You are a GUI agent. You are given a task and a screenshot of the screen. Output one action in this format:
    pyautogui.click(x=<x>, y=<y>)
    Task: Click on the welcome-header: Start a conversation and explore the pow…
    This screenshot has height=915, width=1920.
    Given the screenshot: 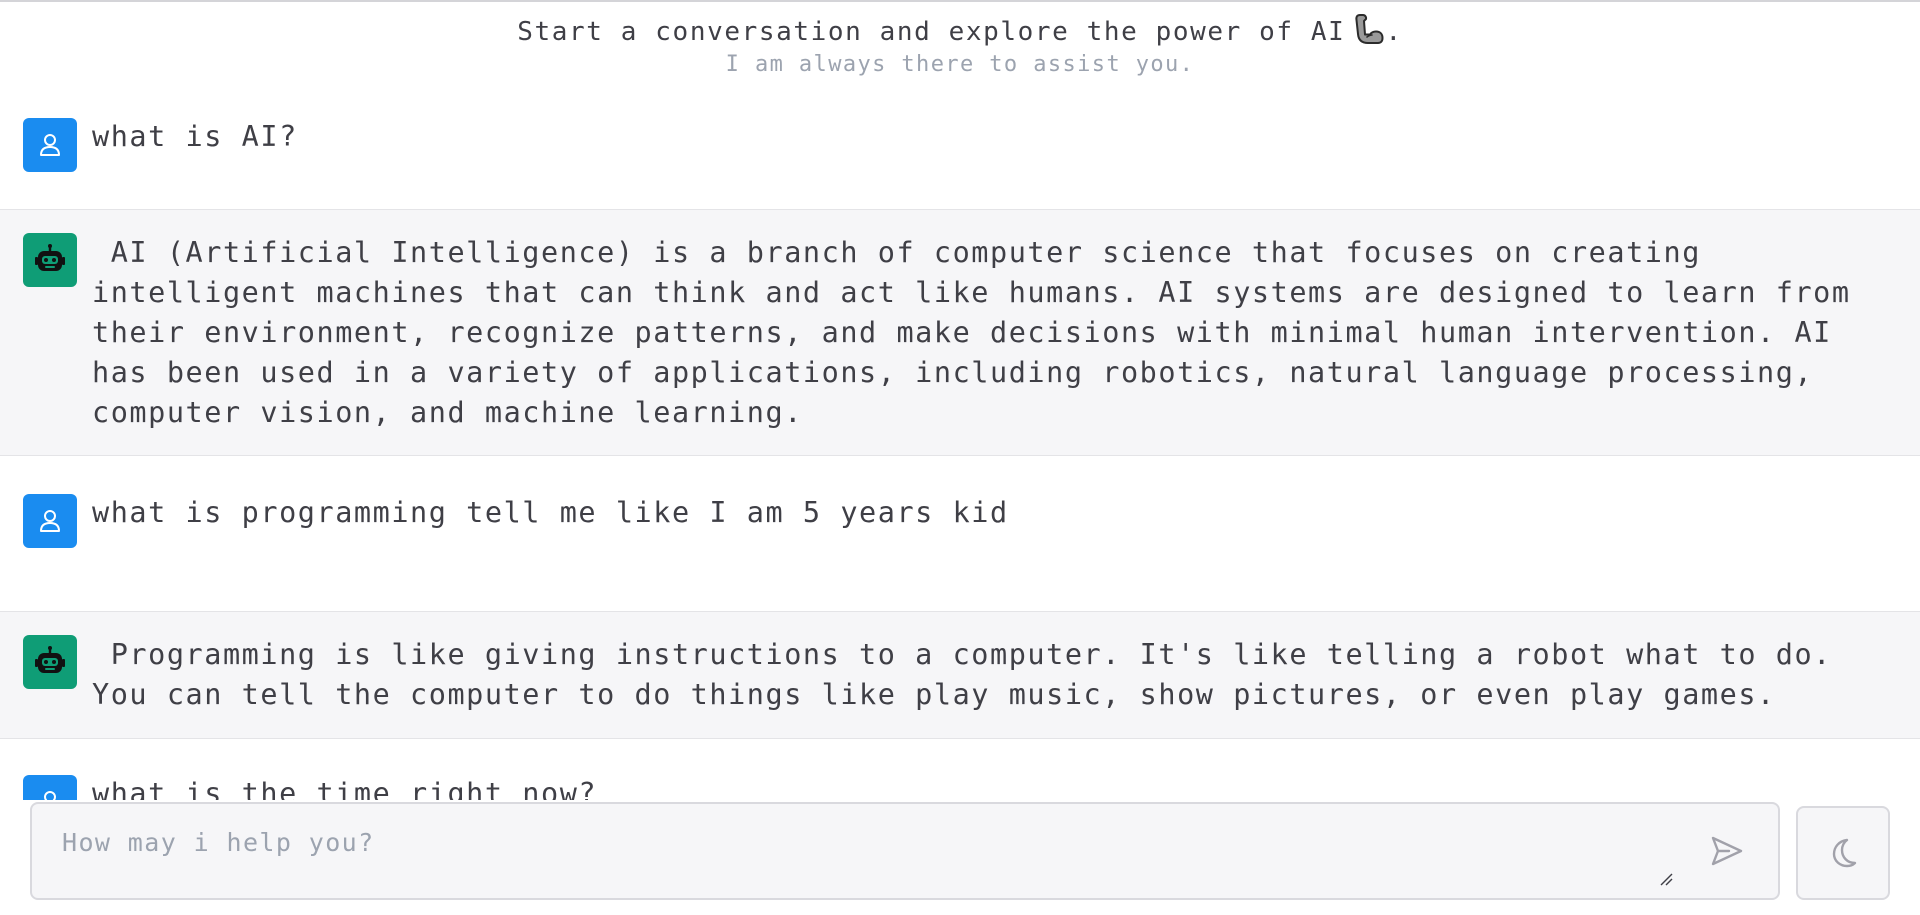 What is the action you would take?
    pyautogui.click(x=960, y=46)
    